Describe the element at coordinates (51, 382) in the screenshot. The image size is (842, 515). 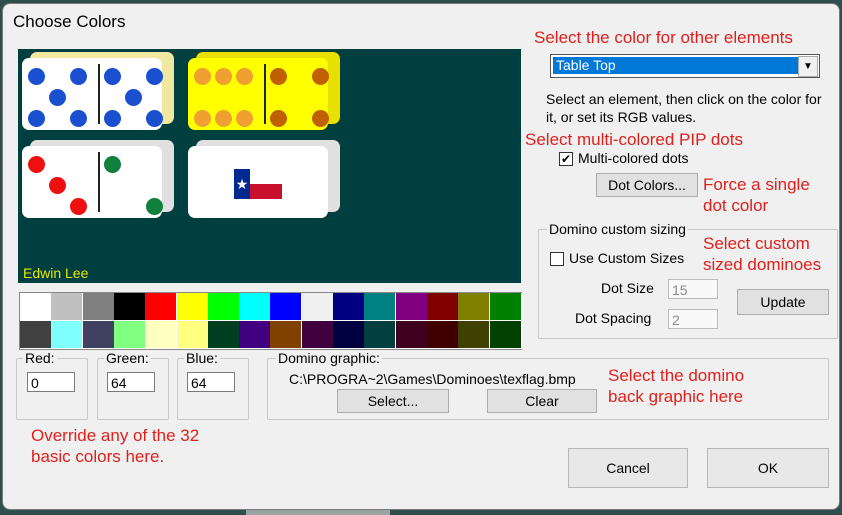
I see `red-field: 0` at that location.